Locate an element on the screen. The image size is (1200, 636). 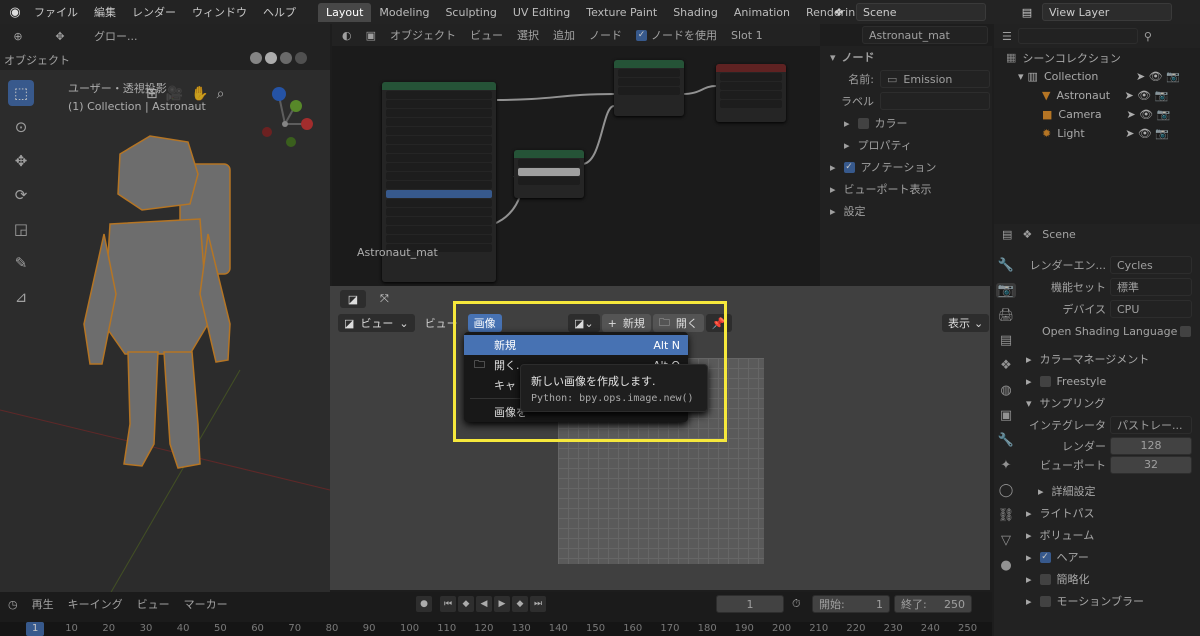
shading-buttons is located at coordinates (285, 59).